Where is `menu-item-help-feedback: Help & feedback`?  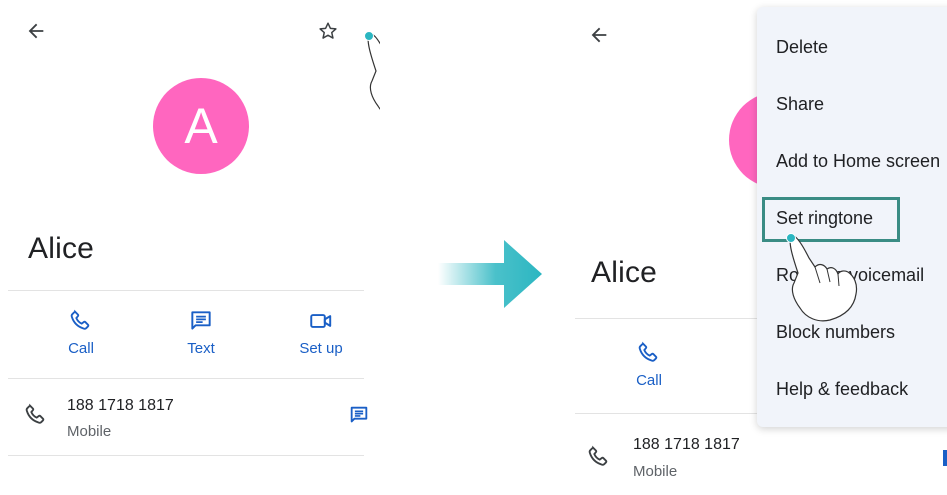 menu-item-help-feedback: Help & feedback is located at coordinates (842, 389).